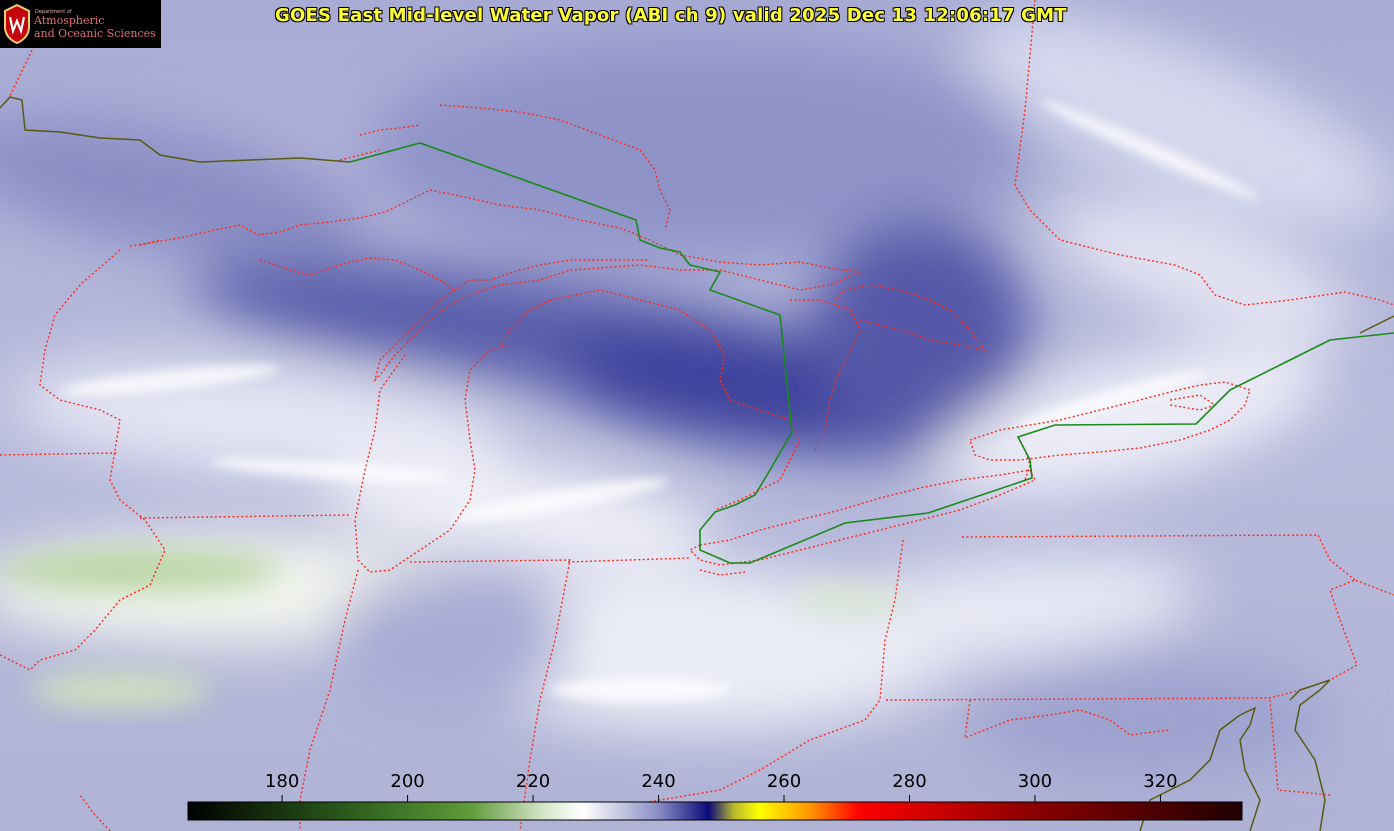 This screenshot has height=831, width=1394. What do you see at coordinates (658, 781) in the screenshot?
I see `colorbar-tick-label: 240` at bounding box center [658, 781].